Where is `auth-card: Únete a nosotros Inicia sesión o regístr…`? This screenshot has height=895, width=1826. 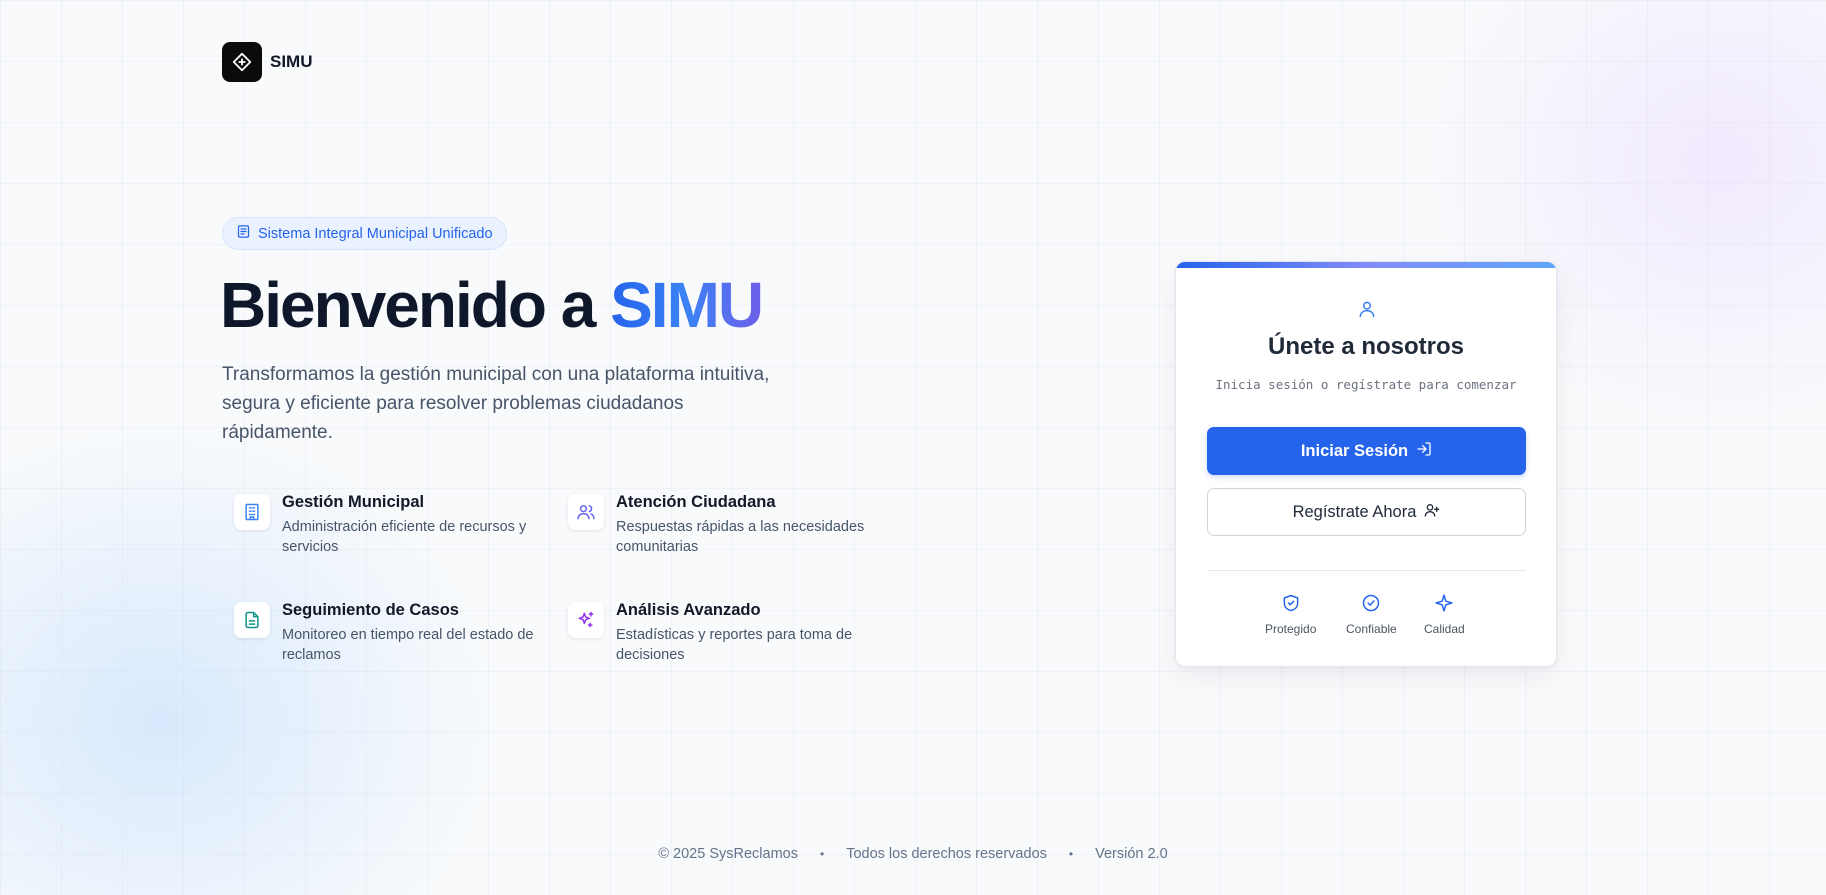 auth-card: Únete a nosotros Inicia sesión o regístr… is located at coordinates (1366, 464).